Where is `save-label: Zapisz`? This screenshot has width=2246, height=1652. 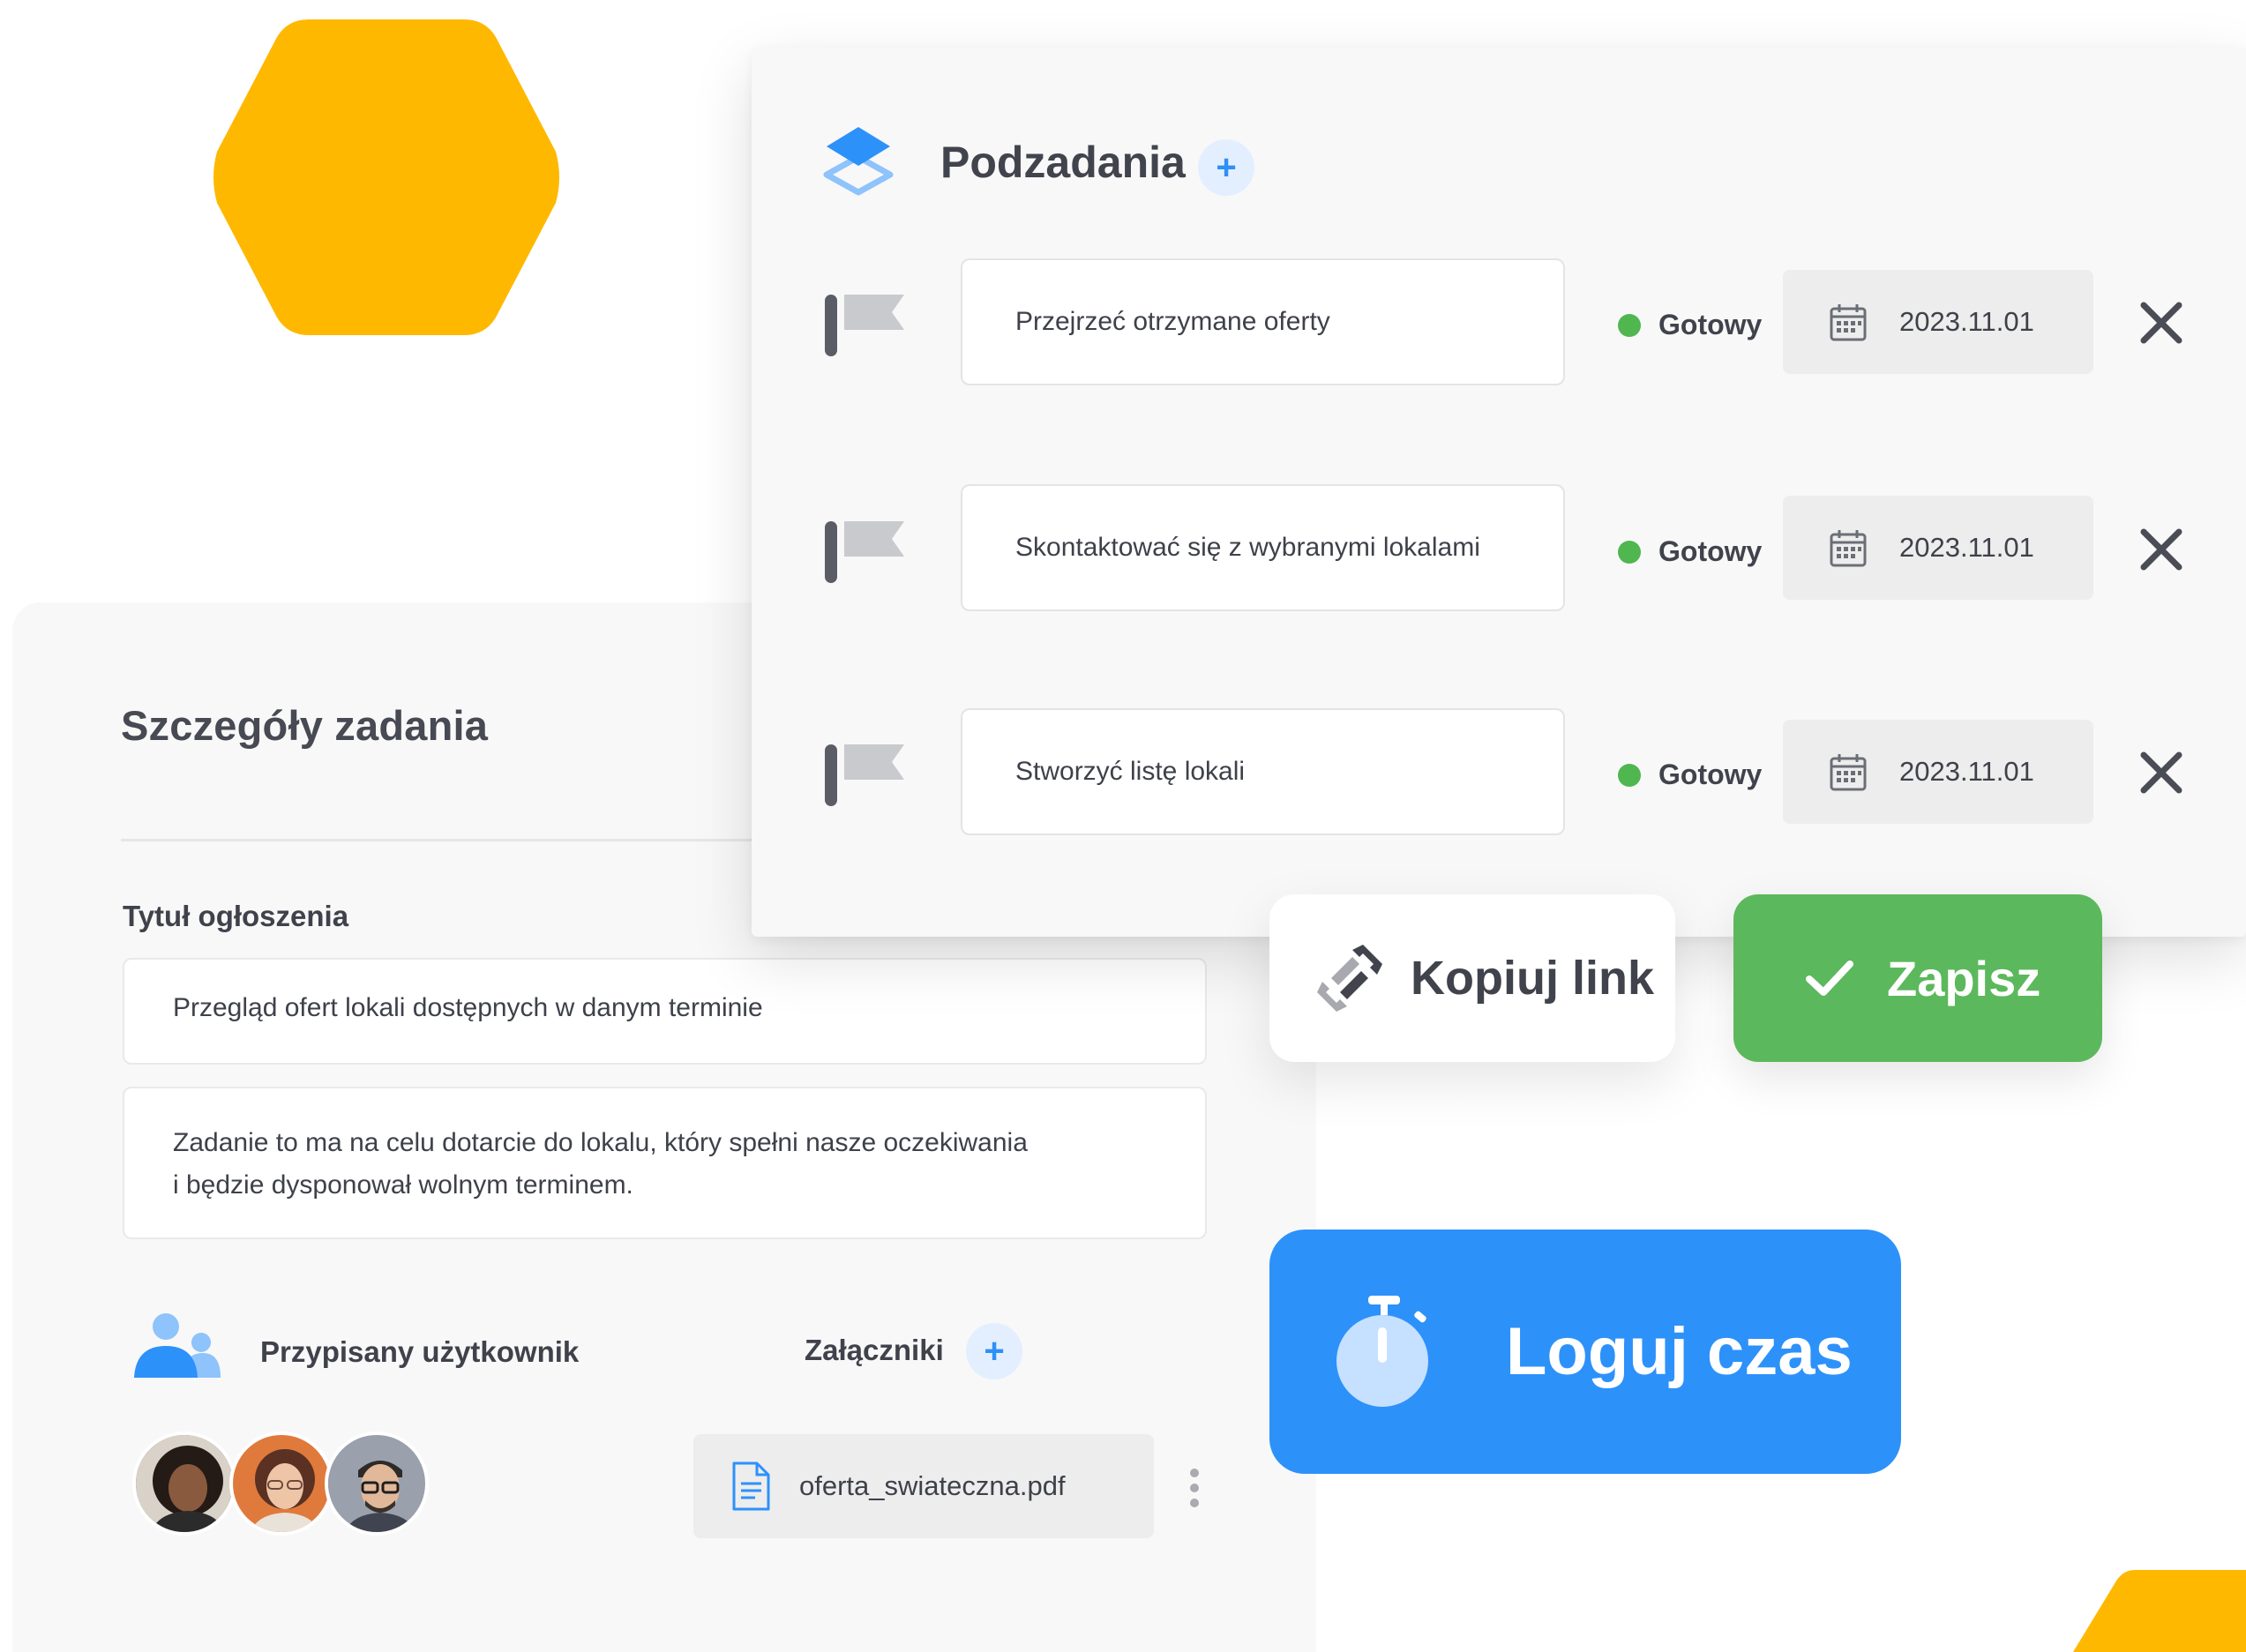
save-label: Zapisz is located at coordinates (1964, 978).